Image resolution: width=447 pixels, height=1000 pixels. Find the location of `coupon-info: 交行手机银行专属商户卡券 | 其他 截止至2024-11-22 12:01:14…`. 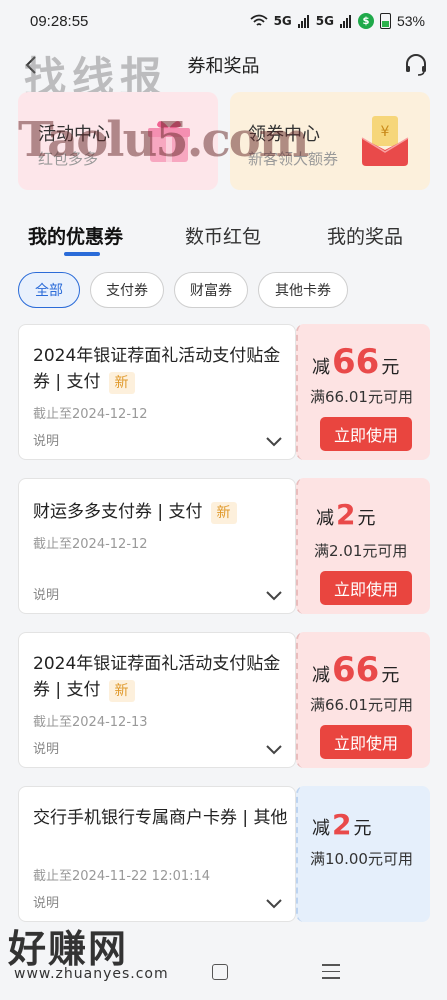

coupon-info: 交行手机银行专属商户卡券 | 其他 截止至2024-11-22 12:01:14… is located at coordinates (157, 854).